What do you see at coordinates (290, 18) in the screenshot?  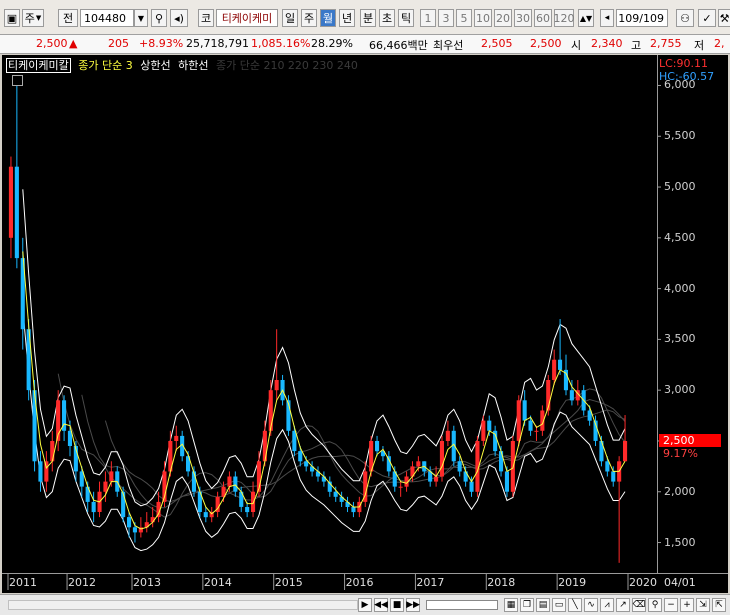 I see `period-day-button: 일` at bounding box center [290, 18].